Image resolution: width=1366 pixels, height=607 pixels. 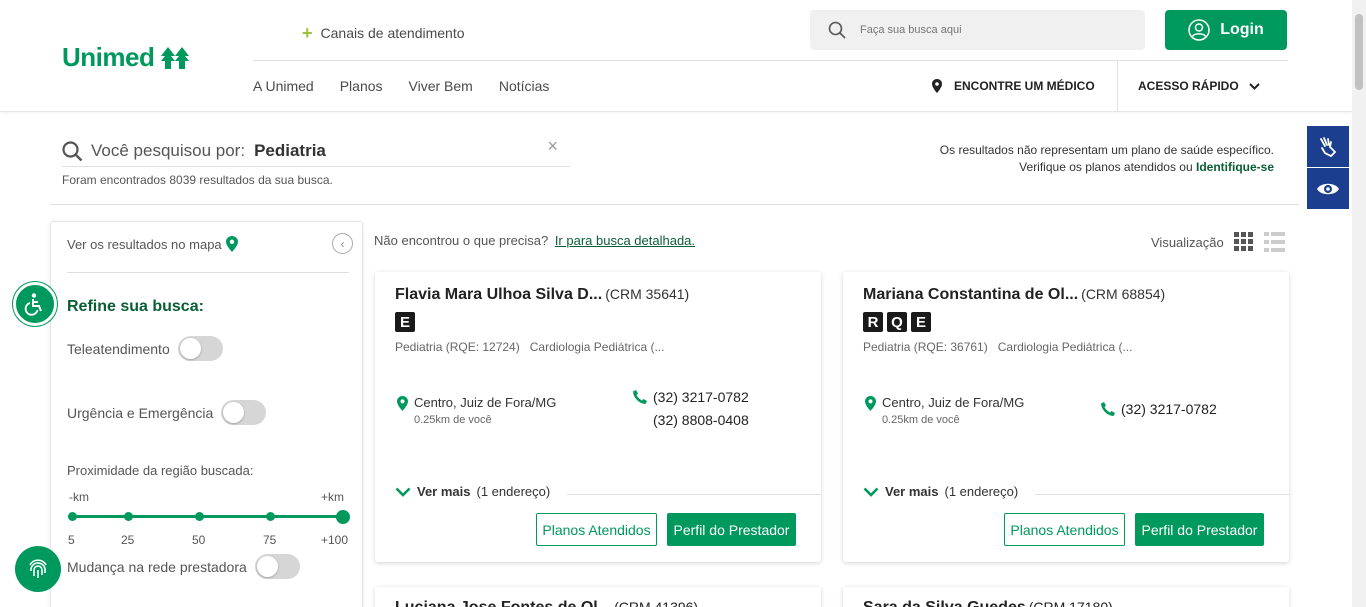 What do you see at coordinates (35, 304) in the screenshot?
I see `accessibility-button` at bounding box center [35, 304].